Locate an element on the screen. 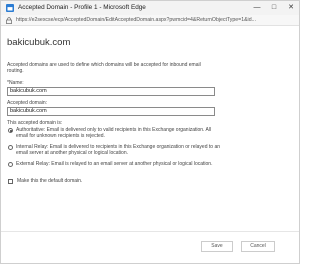 The width and height of the screenshot is (320, 264). close-button: ✕ is located at coordinates (291, 8).